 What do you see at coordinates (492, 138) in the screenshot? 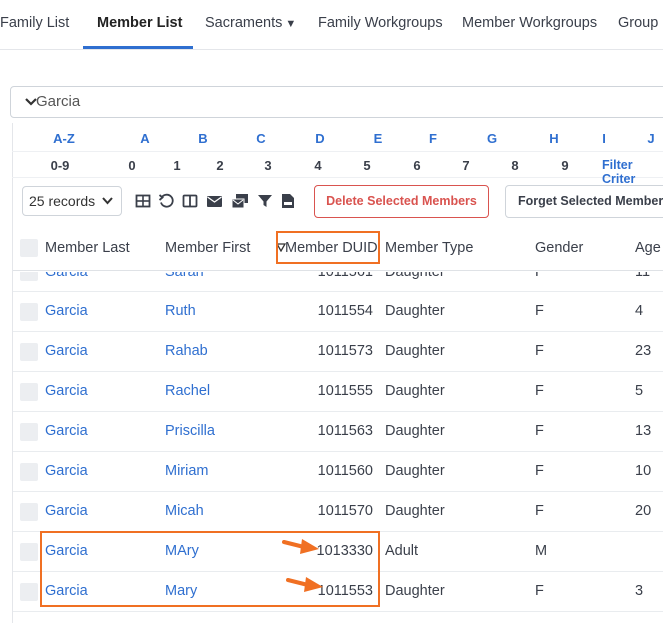
I see `alpha-filter-g: G` at bounding box center [492, 138].